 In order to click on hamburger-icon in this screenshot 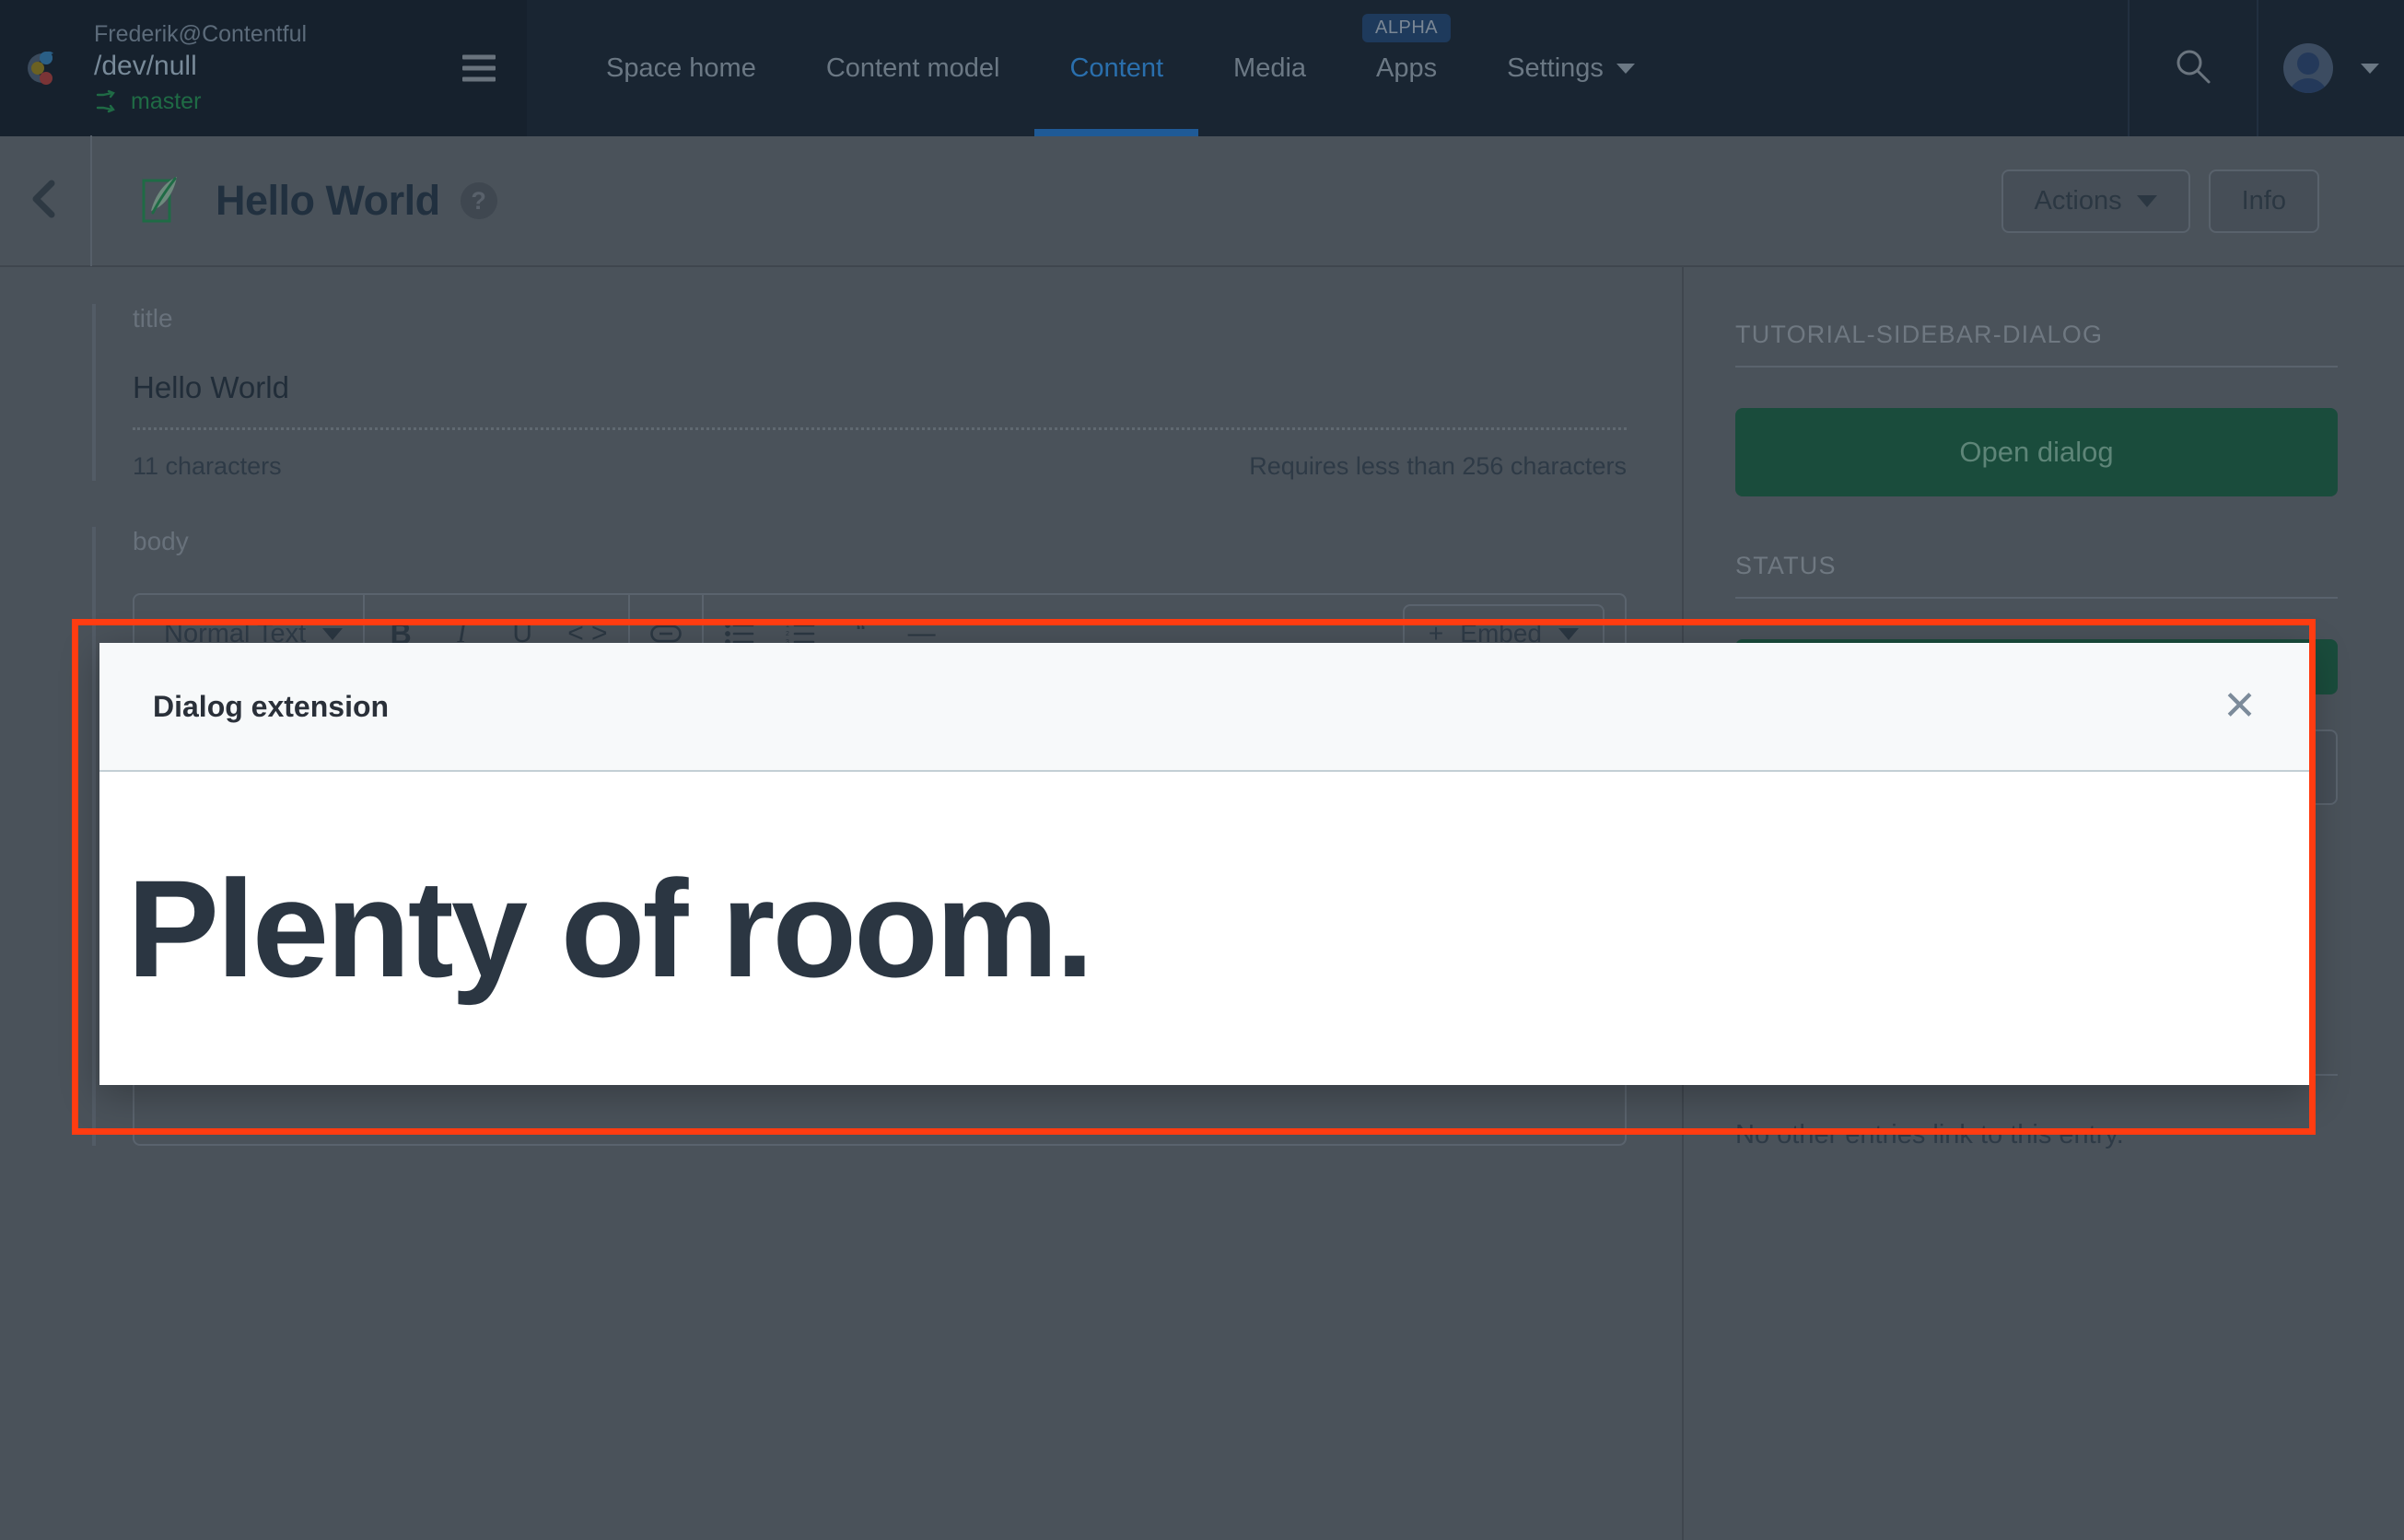, I will do `click(479, 68)`.